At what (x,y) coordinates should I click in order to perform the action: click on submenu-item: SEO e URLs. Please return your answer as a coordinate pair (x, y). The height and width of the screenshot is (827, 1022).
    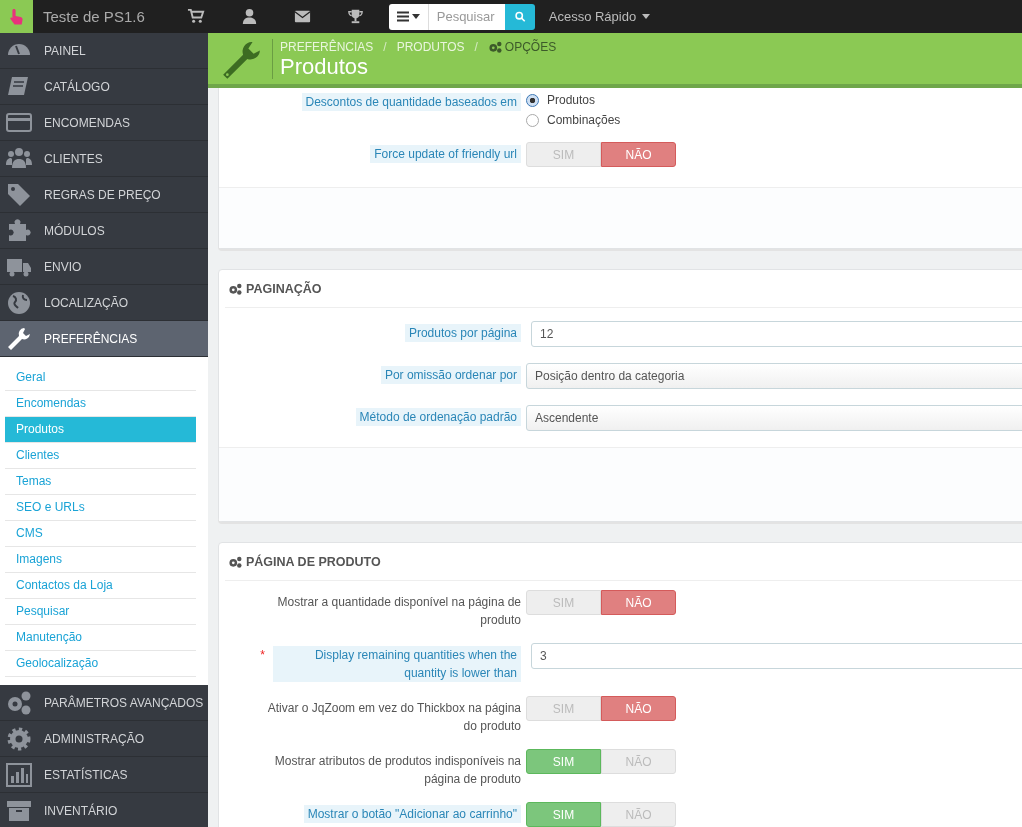
    Looking at the image, I should click on (100, 508).